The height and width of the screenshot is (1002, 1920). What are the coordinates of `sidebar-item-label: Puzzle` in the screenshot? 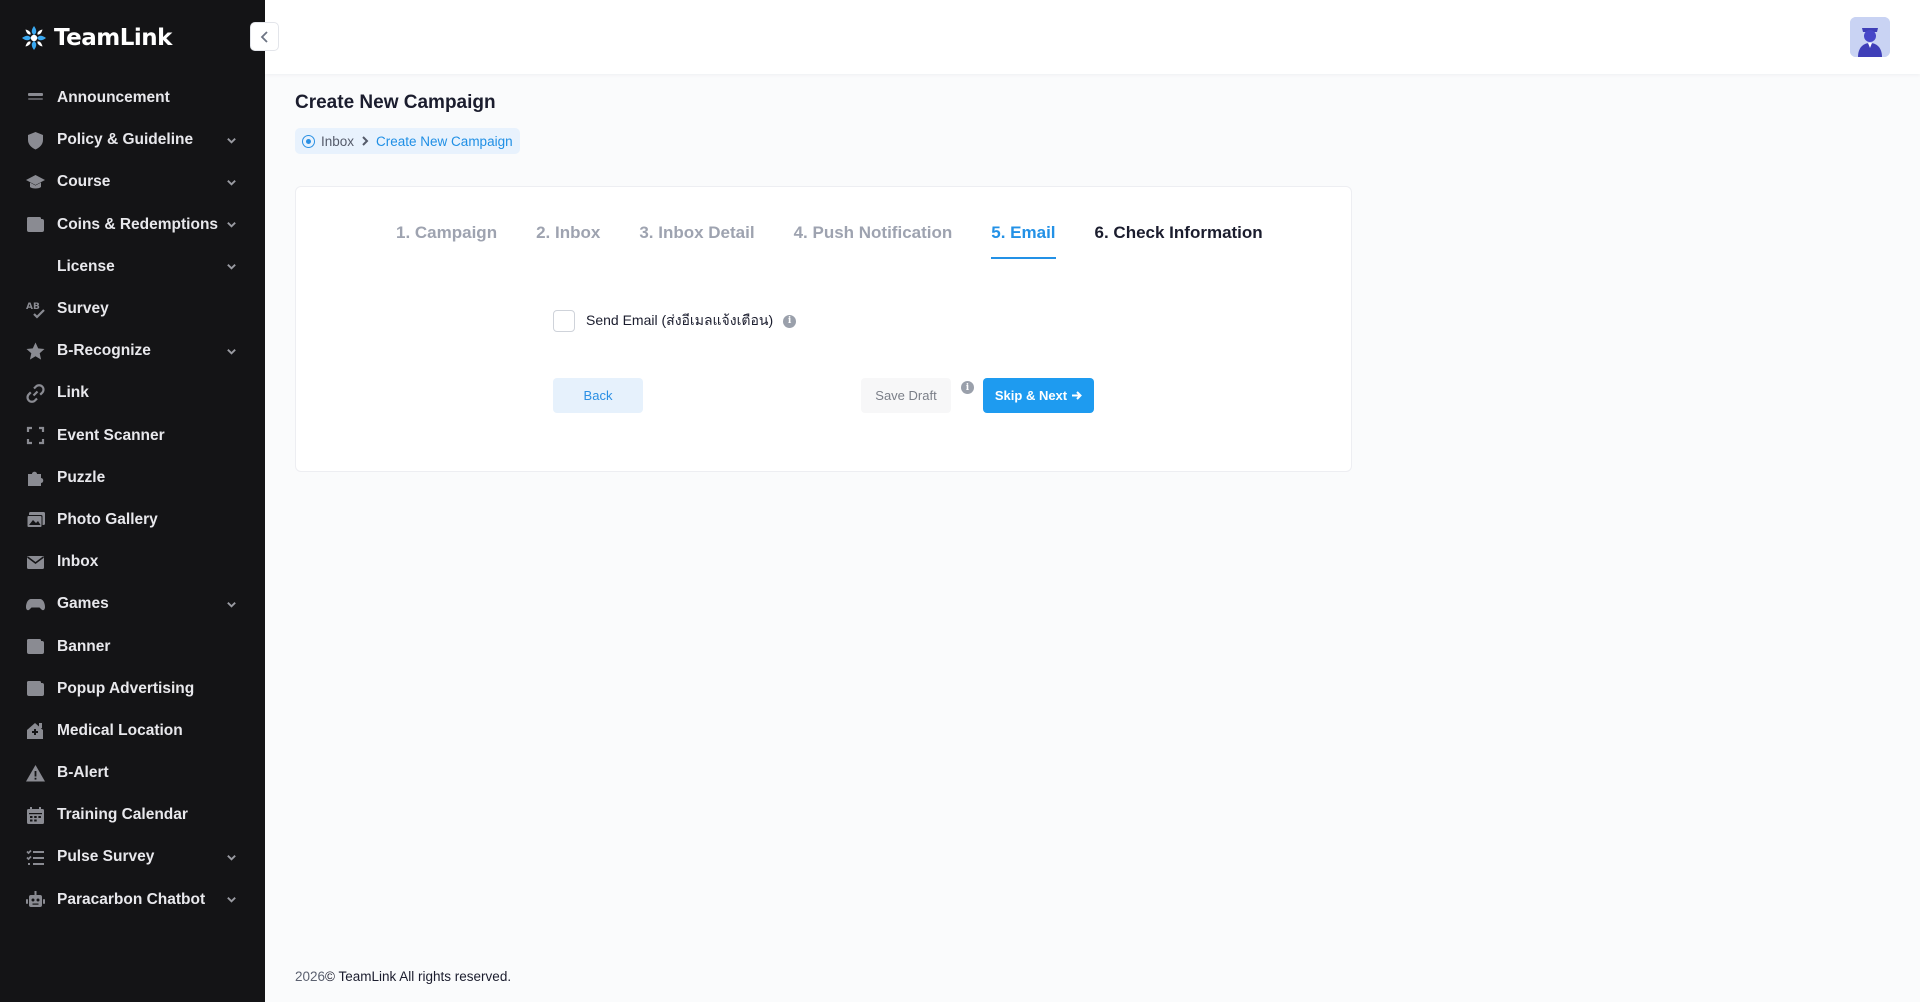 It's located at (81, 477).